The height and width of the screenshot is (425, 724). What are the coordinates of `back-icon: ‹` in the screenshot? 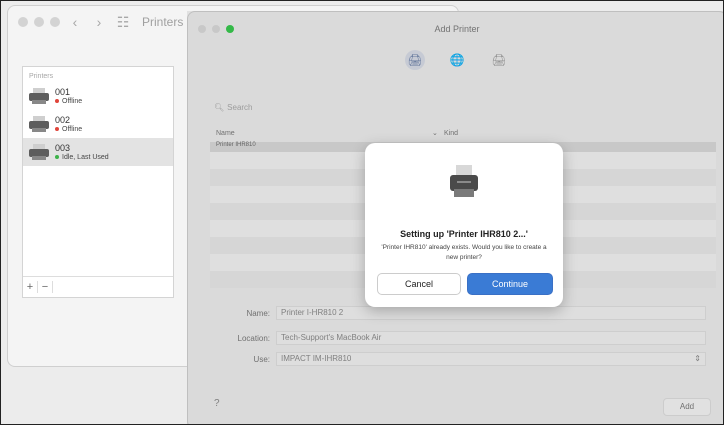 It's located at (75, 22).